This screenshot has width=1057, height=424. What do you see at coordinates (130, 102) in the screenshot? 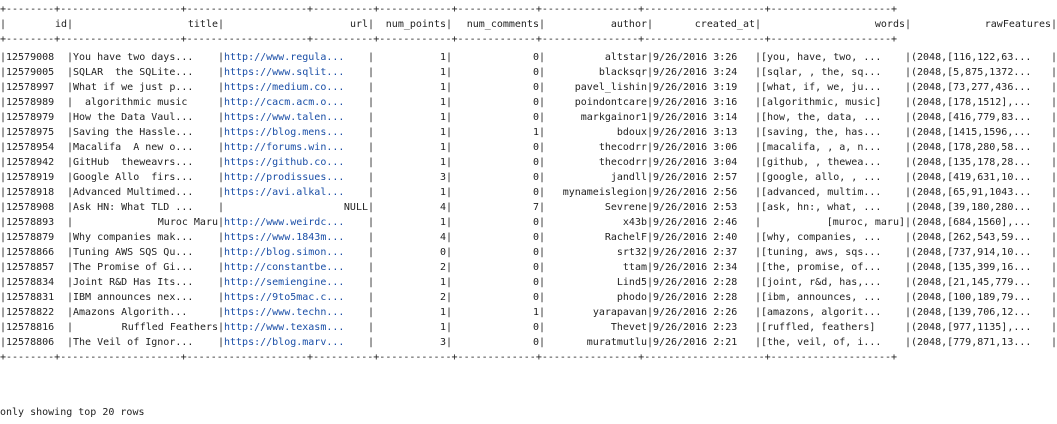
I see `cell-title: algorithmic music` at bounding box center [130, 102].